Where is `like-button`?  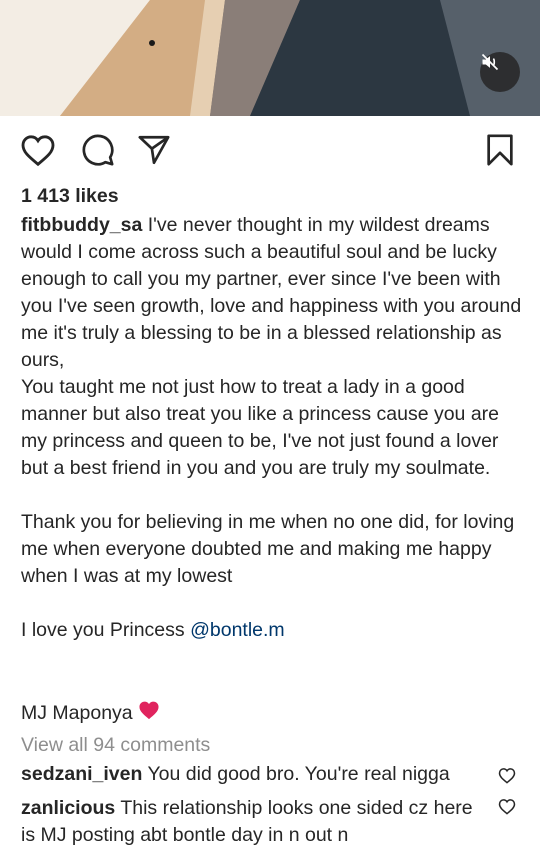
like-button is located at coordinates (38, 150).